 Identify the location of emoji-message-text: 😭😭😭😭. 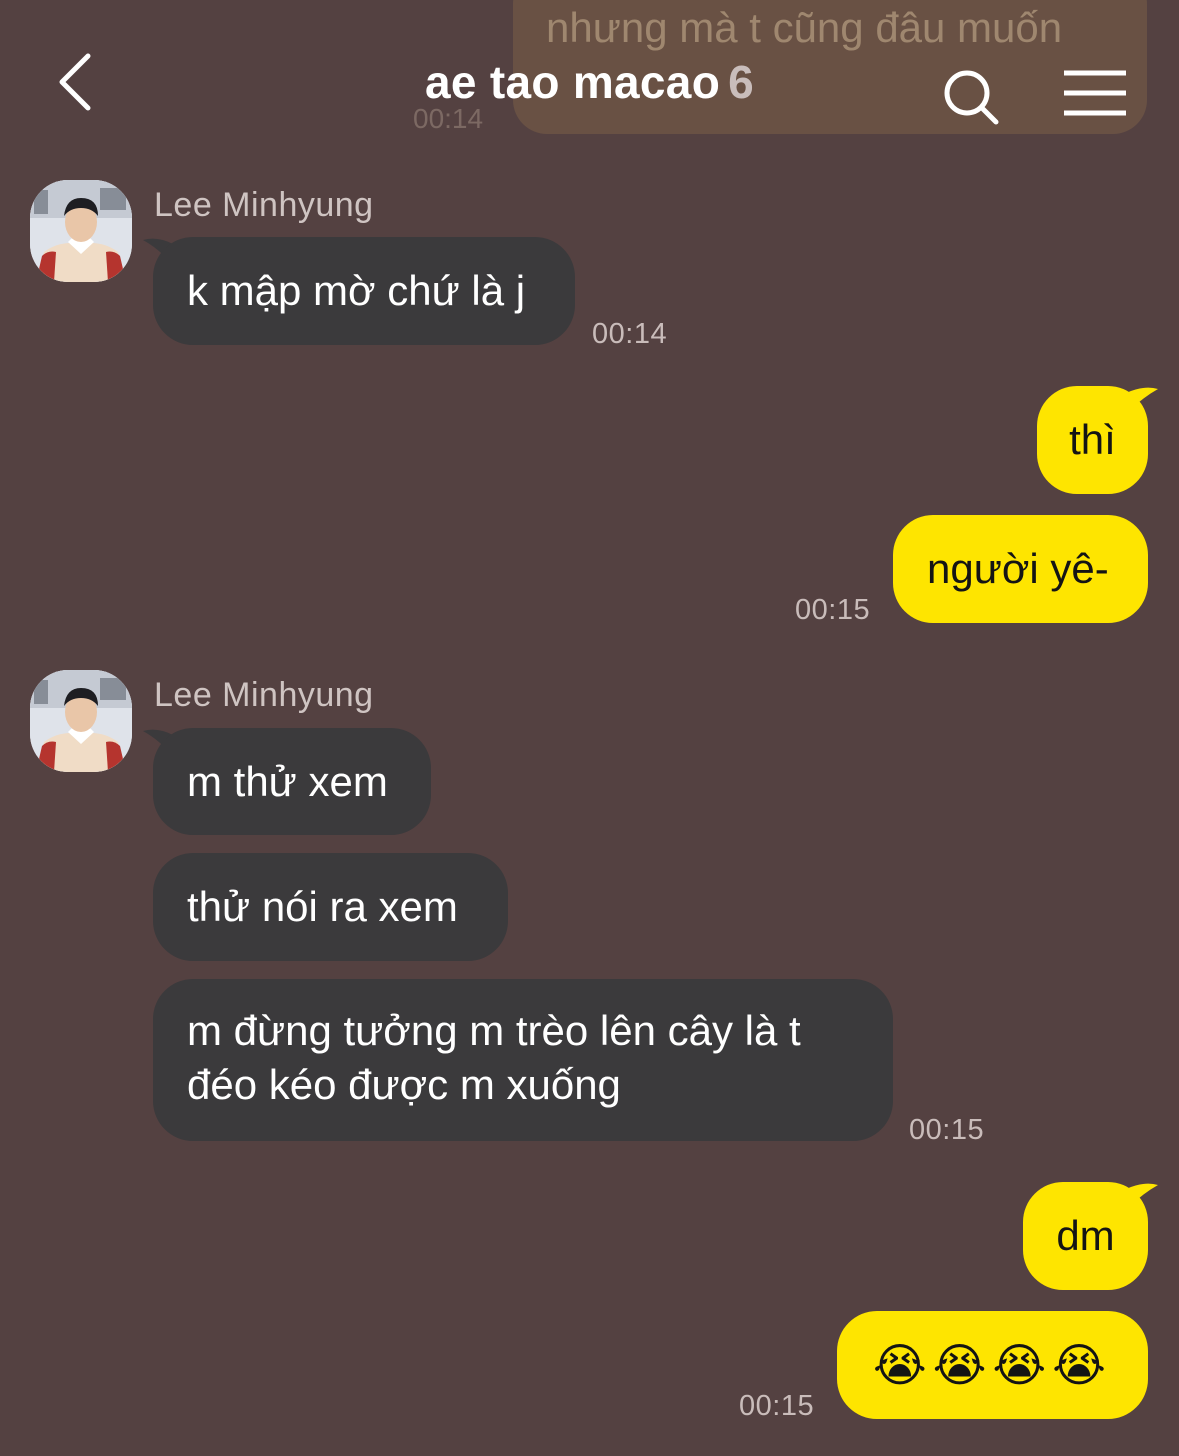
(992, 1365).